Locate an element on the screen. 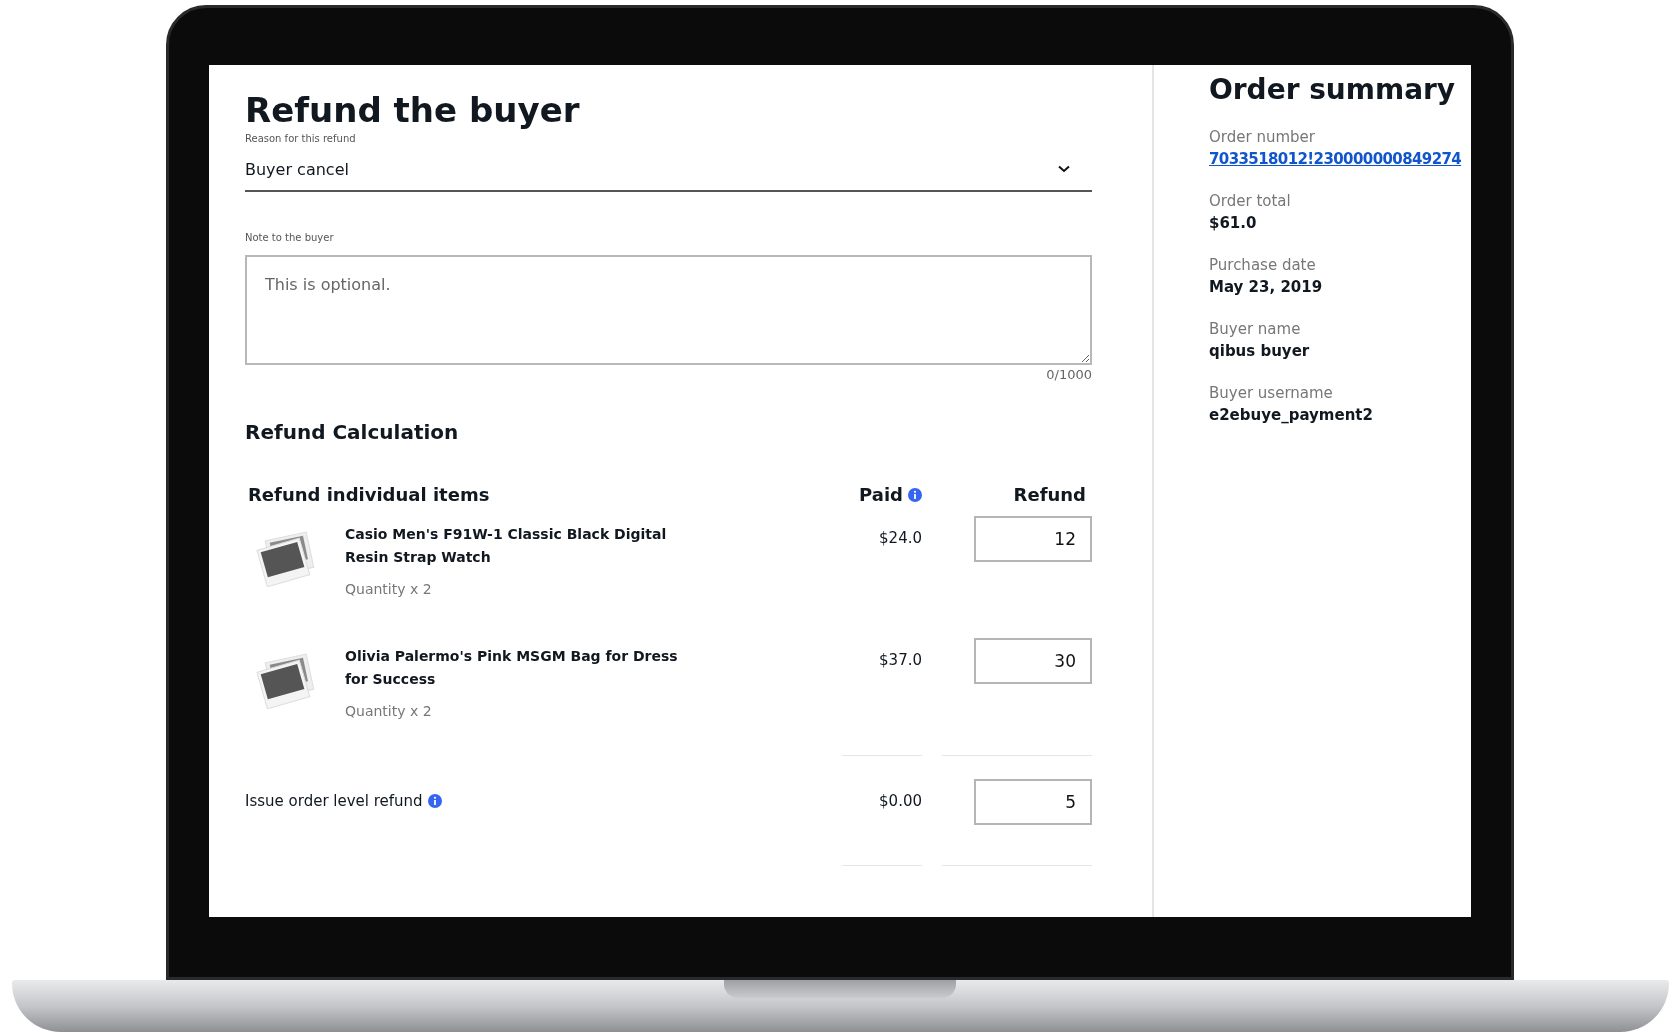 This screenshot has height=1036, width=1680. paid-amount: $24.0 is located at coordinates (900, 537).